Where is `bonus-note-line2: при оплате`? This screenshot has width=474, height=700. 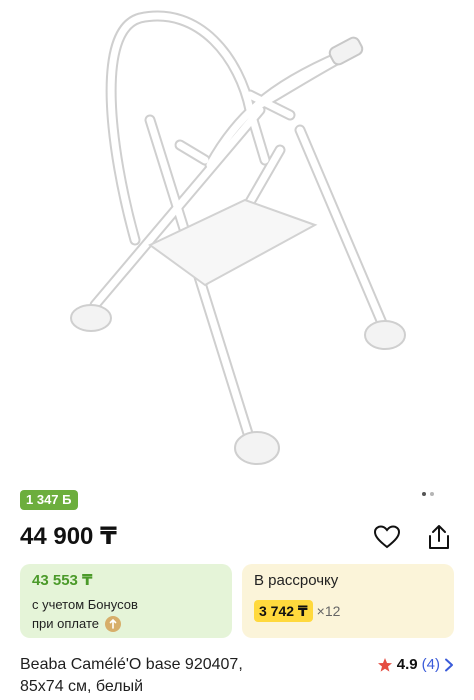 bonus-note-line2: при оплате is located at coordinates (65, 623).